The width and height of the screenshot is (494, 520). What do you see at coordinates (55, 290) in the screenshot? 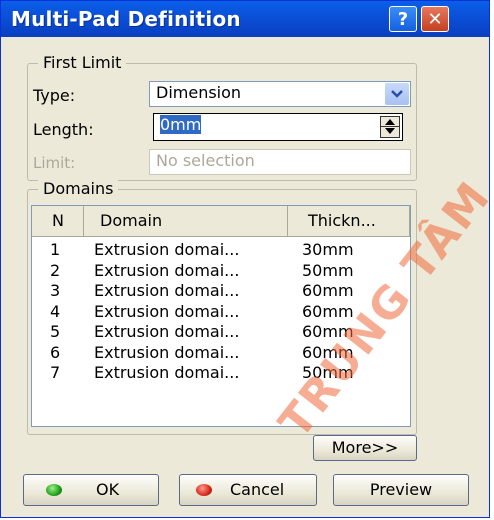
I see `row-index: 3` at bounding box center [55, 290].